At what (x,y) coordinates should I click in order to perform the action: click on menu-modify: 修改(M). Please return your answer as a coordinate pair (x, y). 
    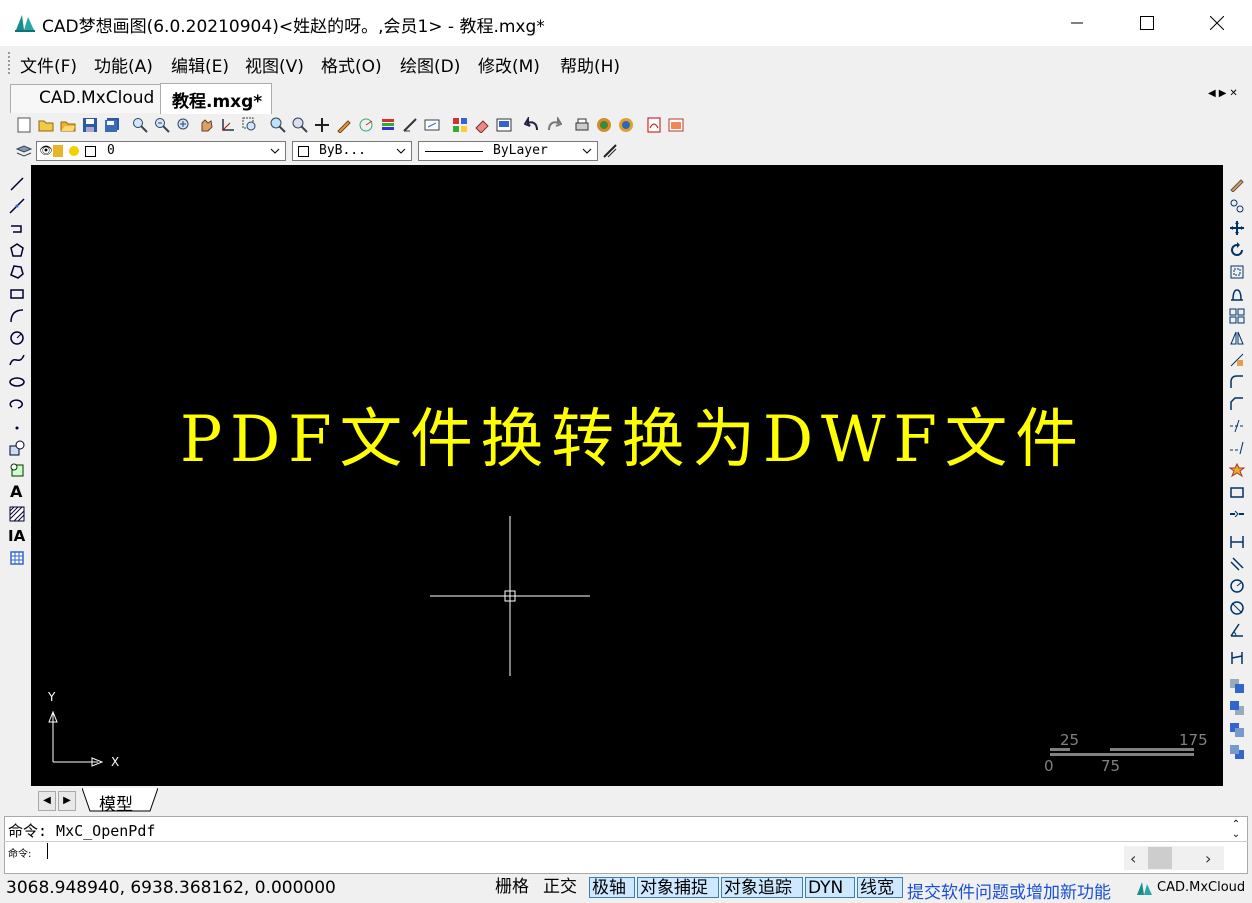
    Looking at the image, I should click on (509, 64).